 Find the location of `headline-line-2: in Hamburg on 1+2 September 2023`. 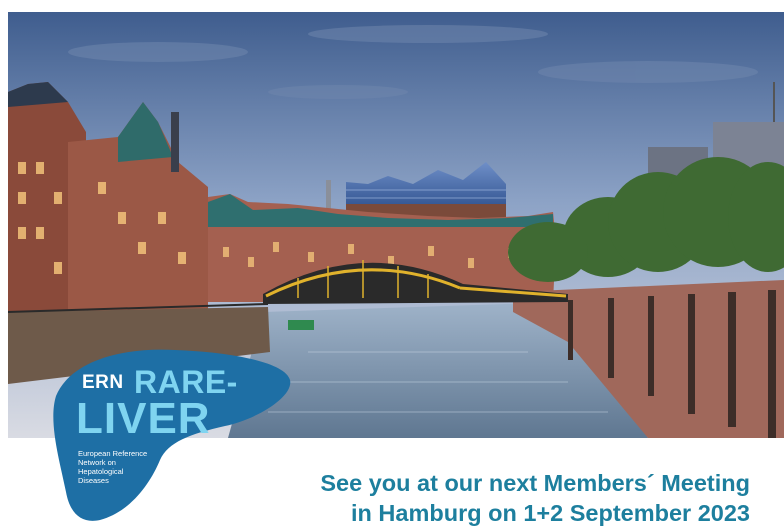

headline-line-2: in Hamburg on 1+2 September 2023 is located at coordinates (550, 513).